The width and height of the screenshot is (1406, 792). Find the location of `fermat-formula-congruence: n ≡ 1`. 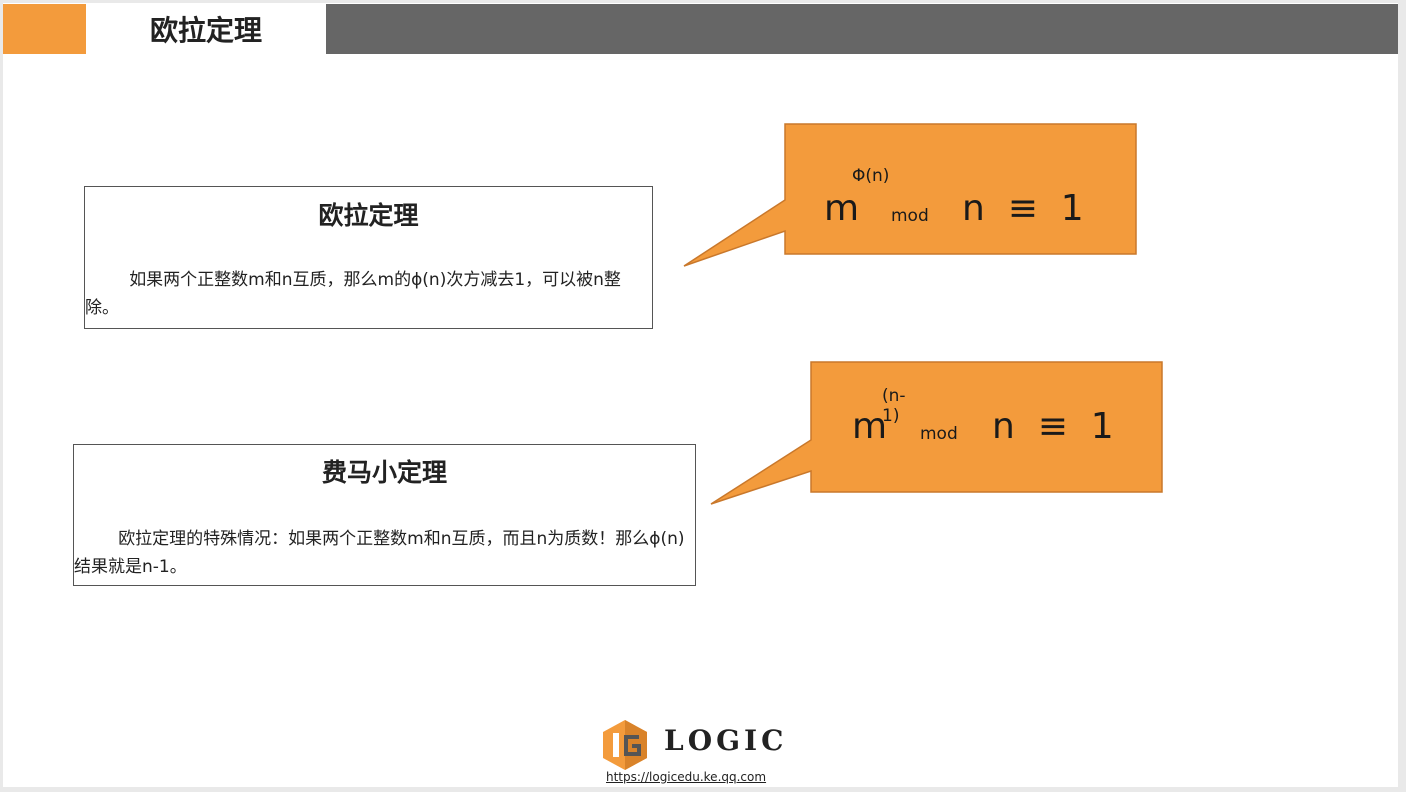

fermat-formula-congruence: n ≡ 1 is located at coordinates (1053, 426).